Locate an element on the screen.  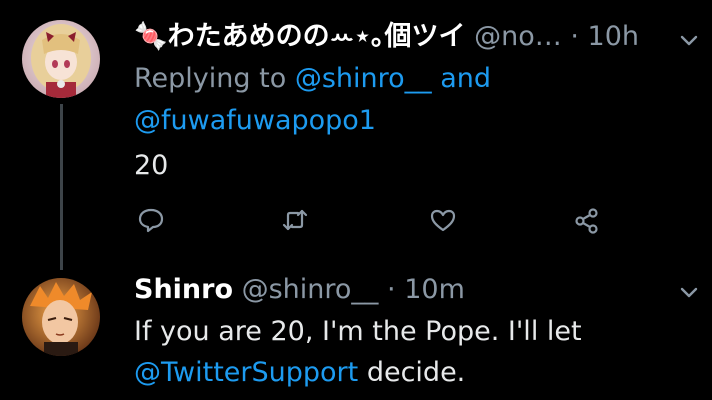
replying-to: Replying to @shinro__ and is located at coordinates (312, 79).